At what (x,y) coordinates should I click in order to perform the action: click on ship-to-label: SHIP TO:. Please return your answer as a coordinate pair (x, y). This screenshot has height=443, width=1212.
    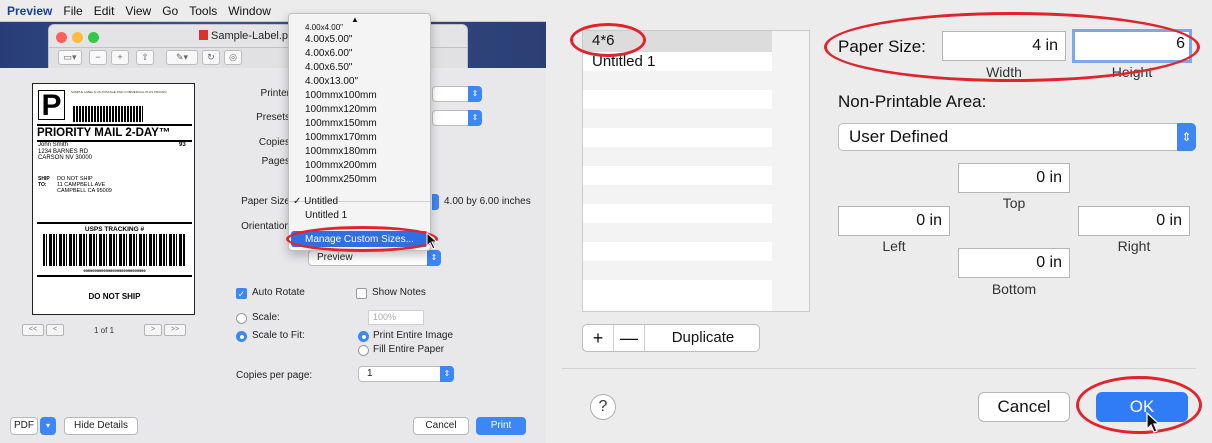
    Looking at the image, I should click on (44, 182).